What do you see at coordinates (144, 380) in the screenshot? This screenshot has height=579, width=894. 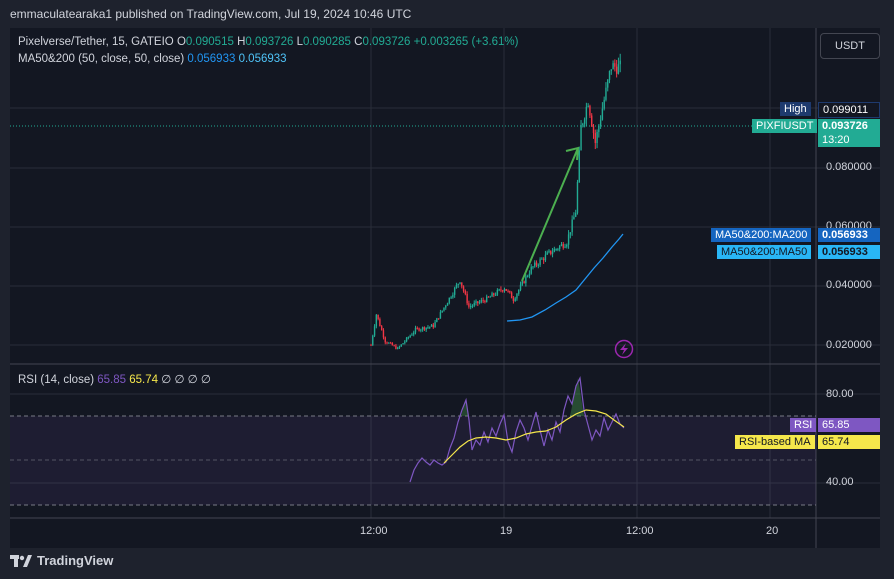 I see `rsi-ma-value: 65.74` at bounding box center [144, 380].